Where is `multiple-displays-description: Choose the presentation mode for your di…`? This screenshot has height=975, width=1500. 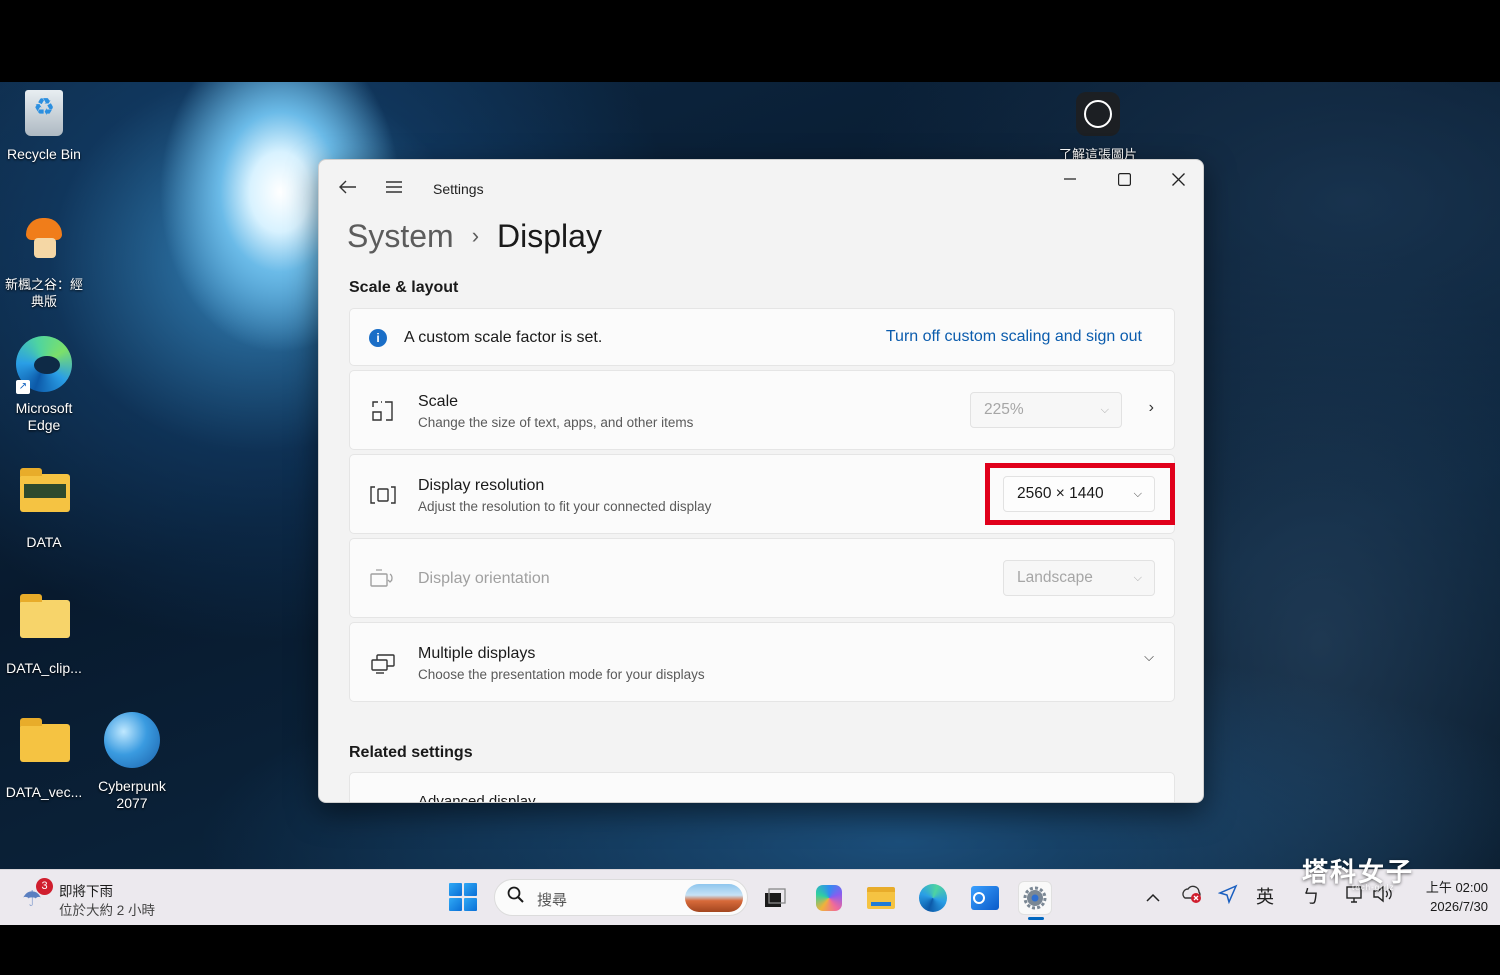 multiple-displays-description: Choose the presentation mode for your di… is located at coordinates (561, 674).